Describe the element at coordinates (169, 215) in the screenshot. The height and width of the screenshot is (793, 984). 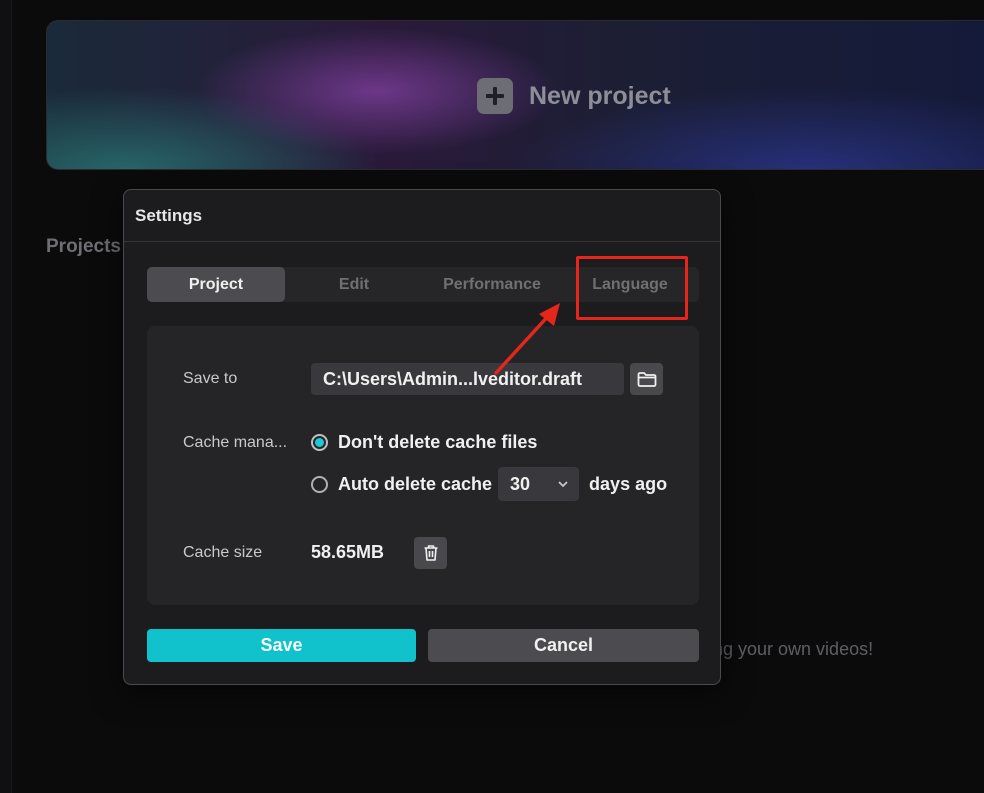
I see `dialog-title: Settings` at that location.